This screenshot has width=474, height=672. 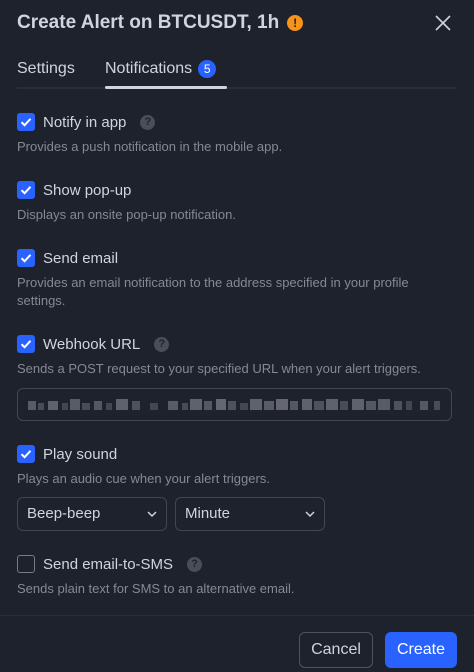 What do you see at coordinates (64, 513) in the screenshot?
I see `sound-select-value: Beep-beep` at bounding box center [64, 513].